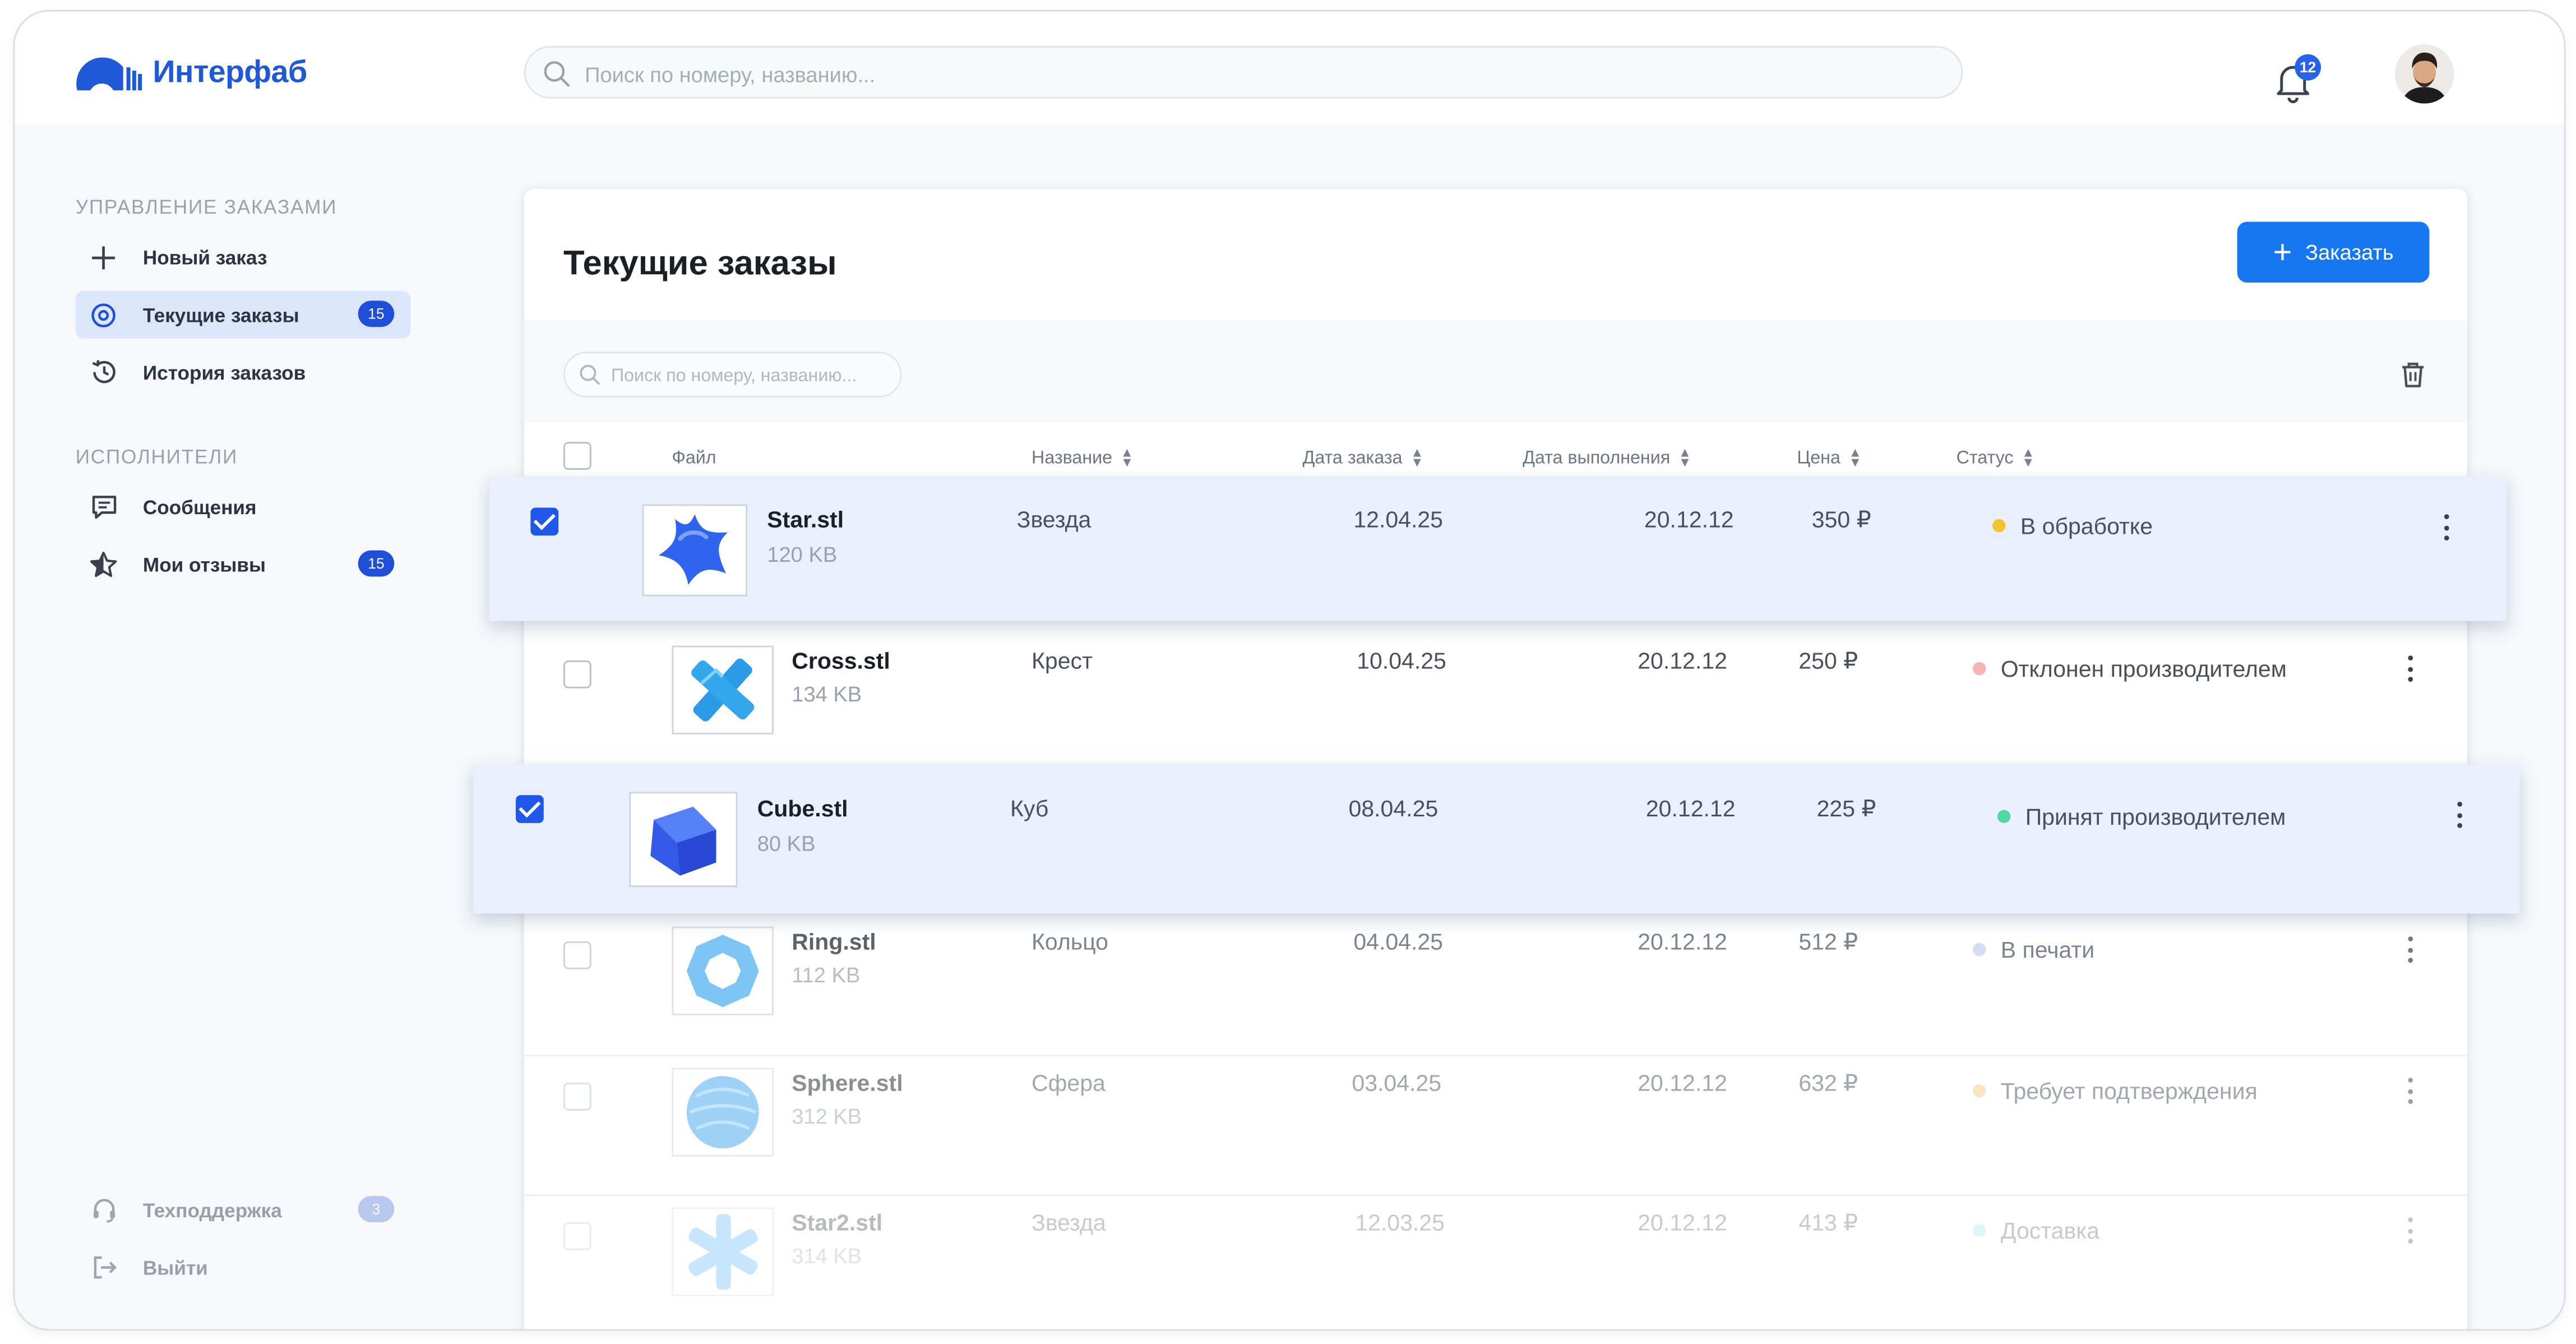 The width and height of the screenshot is (2576, 1344). What do you see at coordinates (2072, 525) in the screenshot?
I see `status-badge: В обработке` at bounding box center [2072, 525].